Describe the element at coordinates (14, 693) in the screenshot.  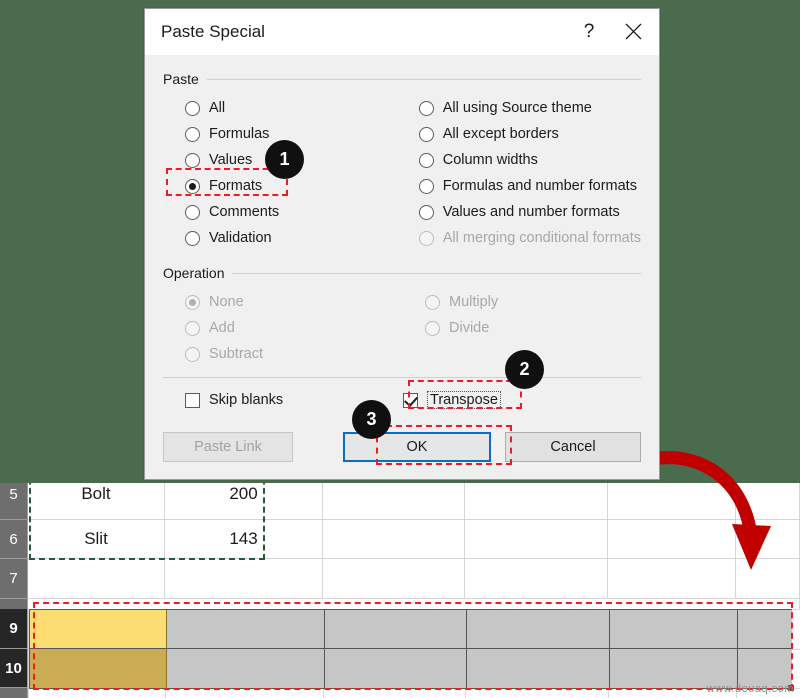
I see `row-header: 11` at that location.